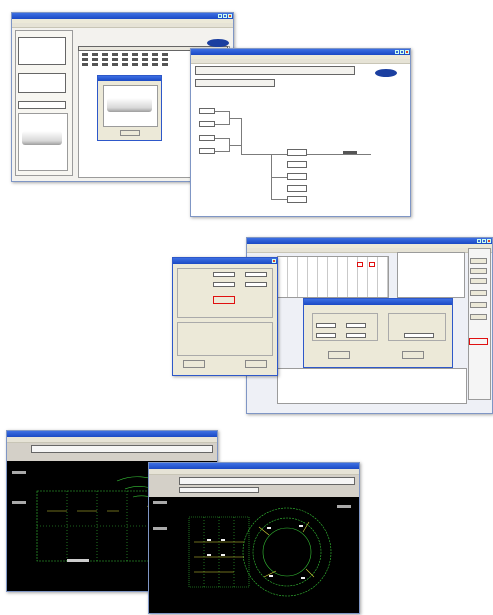 The width and height of the screenshot is (493, 615). I want to click on outdoor-unit-label, so click(350, 152).